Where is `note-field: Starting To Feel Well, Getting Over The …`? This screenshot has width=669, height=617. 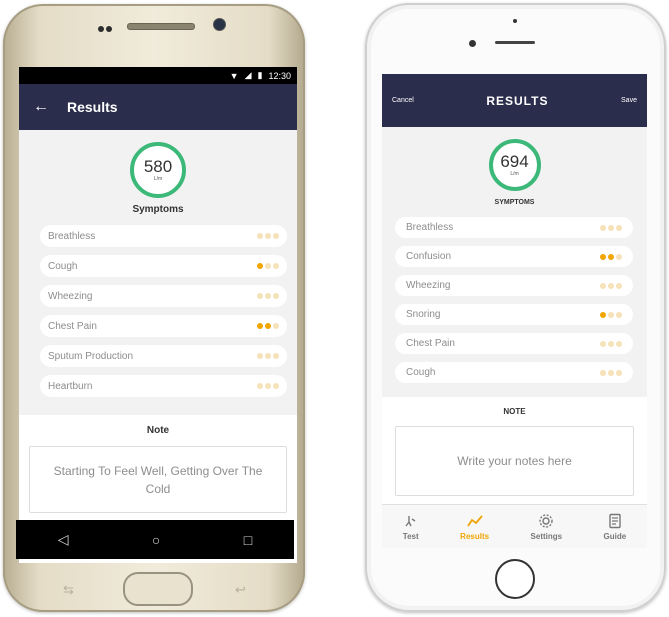 note-field: Starting To Feel Well, Getting Over The … is located at coordinates (158, 479).